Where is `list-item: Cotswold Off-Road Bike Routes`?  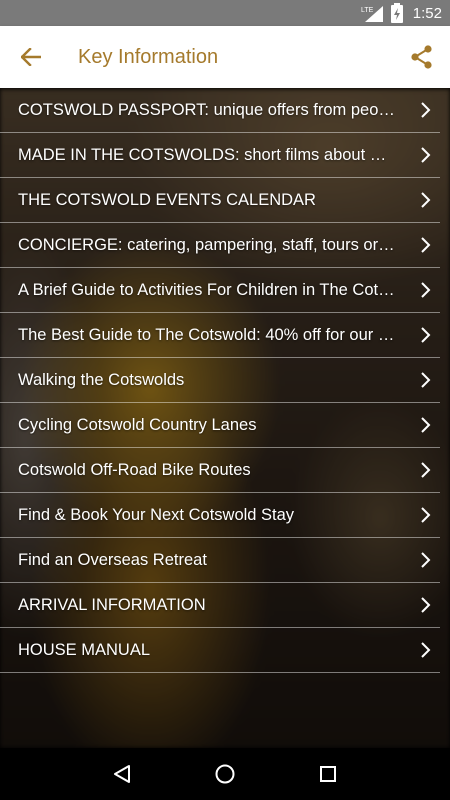
list-item: Cotswold Off-Road Bike Routes is located at coordinates (220, 470).